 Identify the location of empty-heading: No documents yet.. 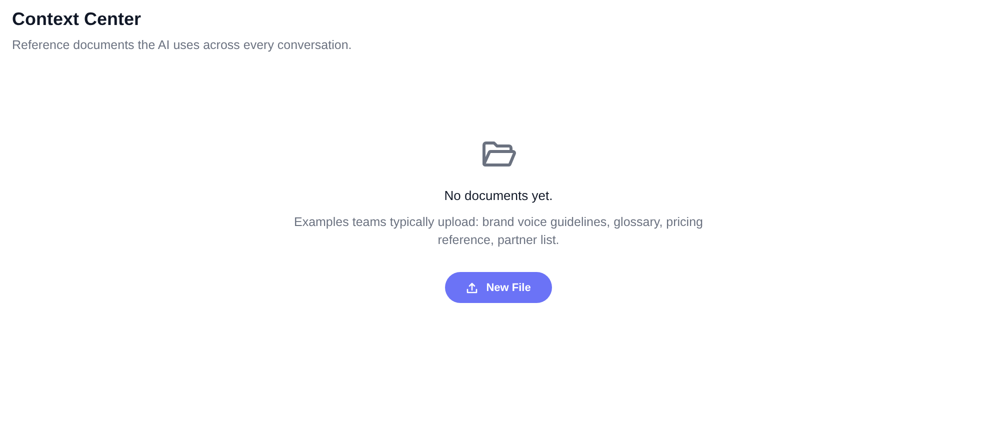
(498, 195).